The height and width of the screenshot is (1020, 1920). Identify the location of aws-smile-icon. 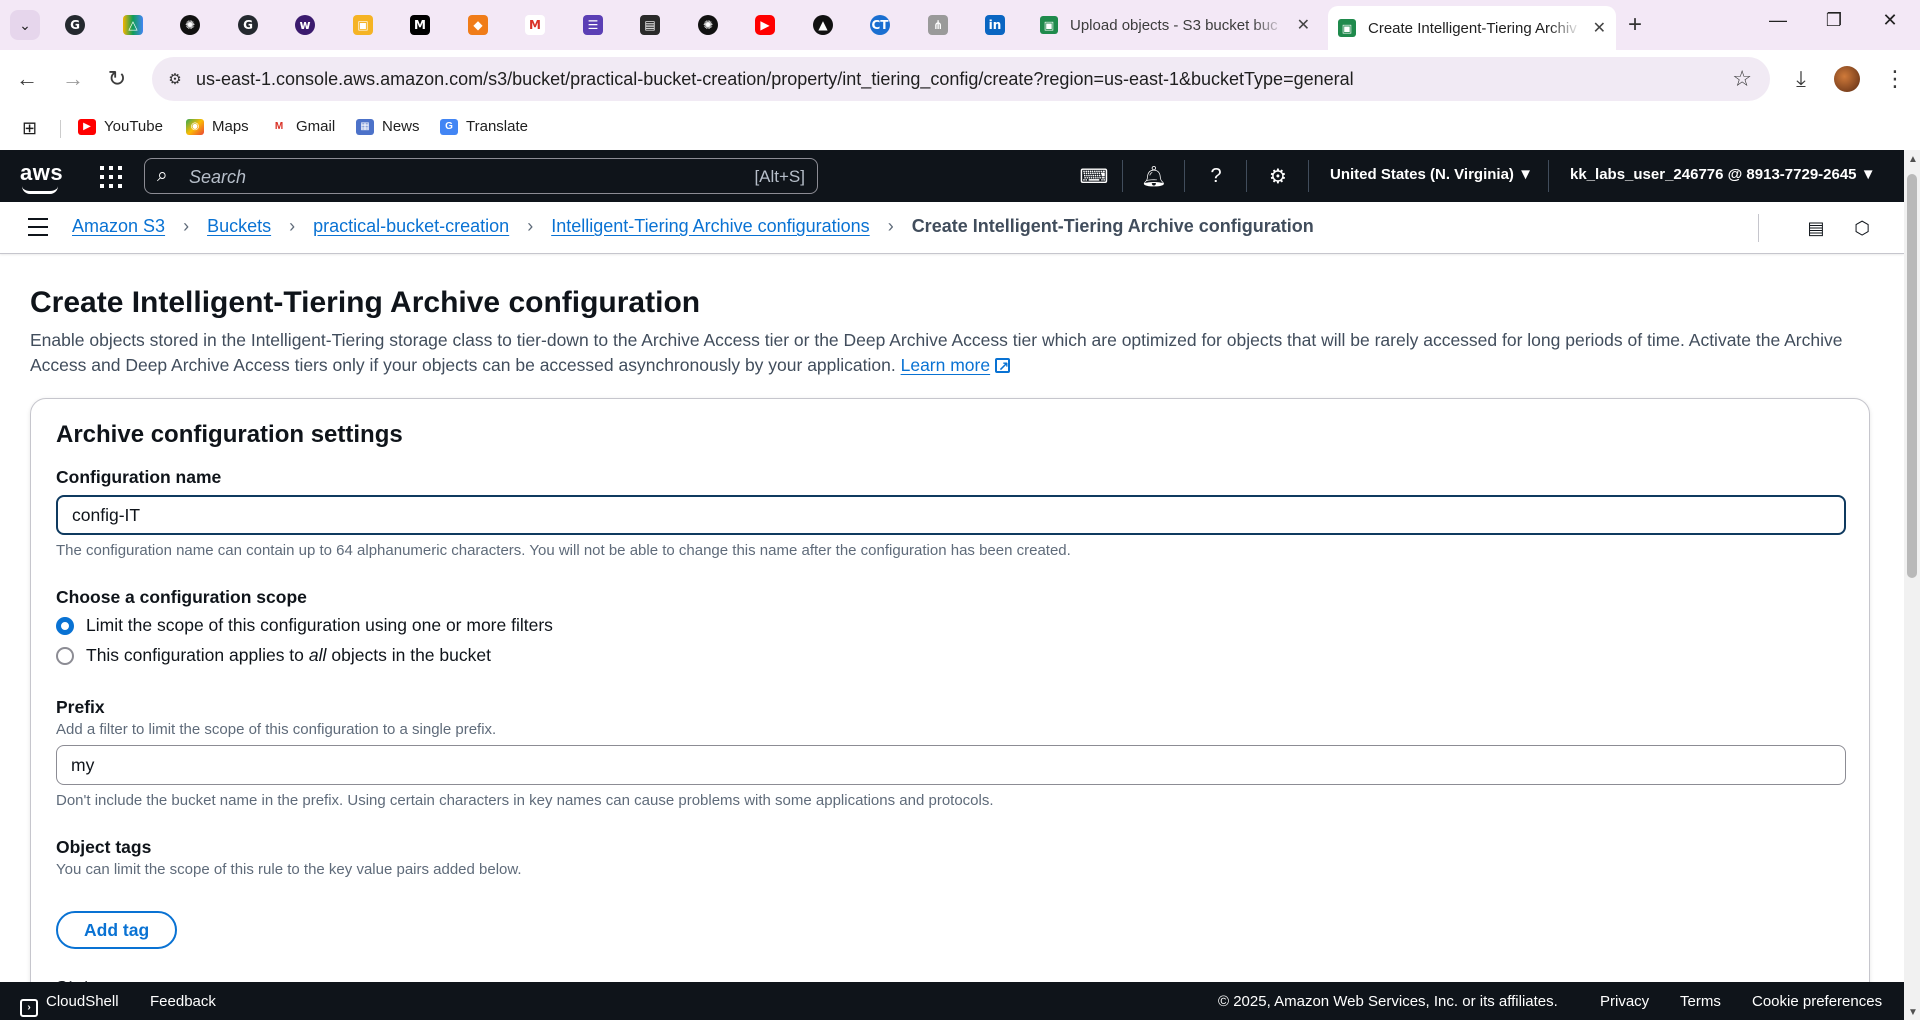
(40, 190).